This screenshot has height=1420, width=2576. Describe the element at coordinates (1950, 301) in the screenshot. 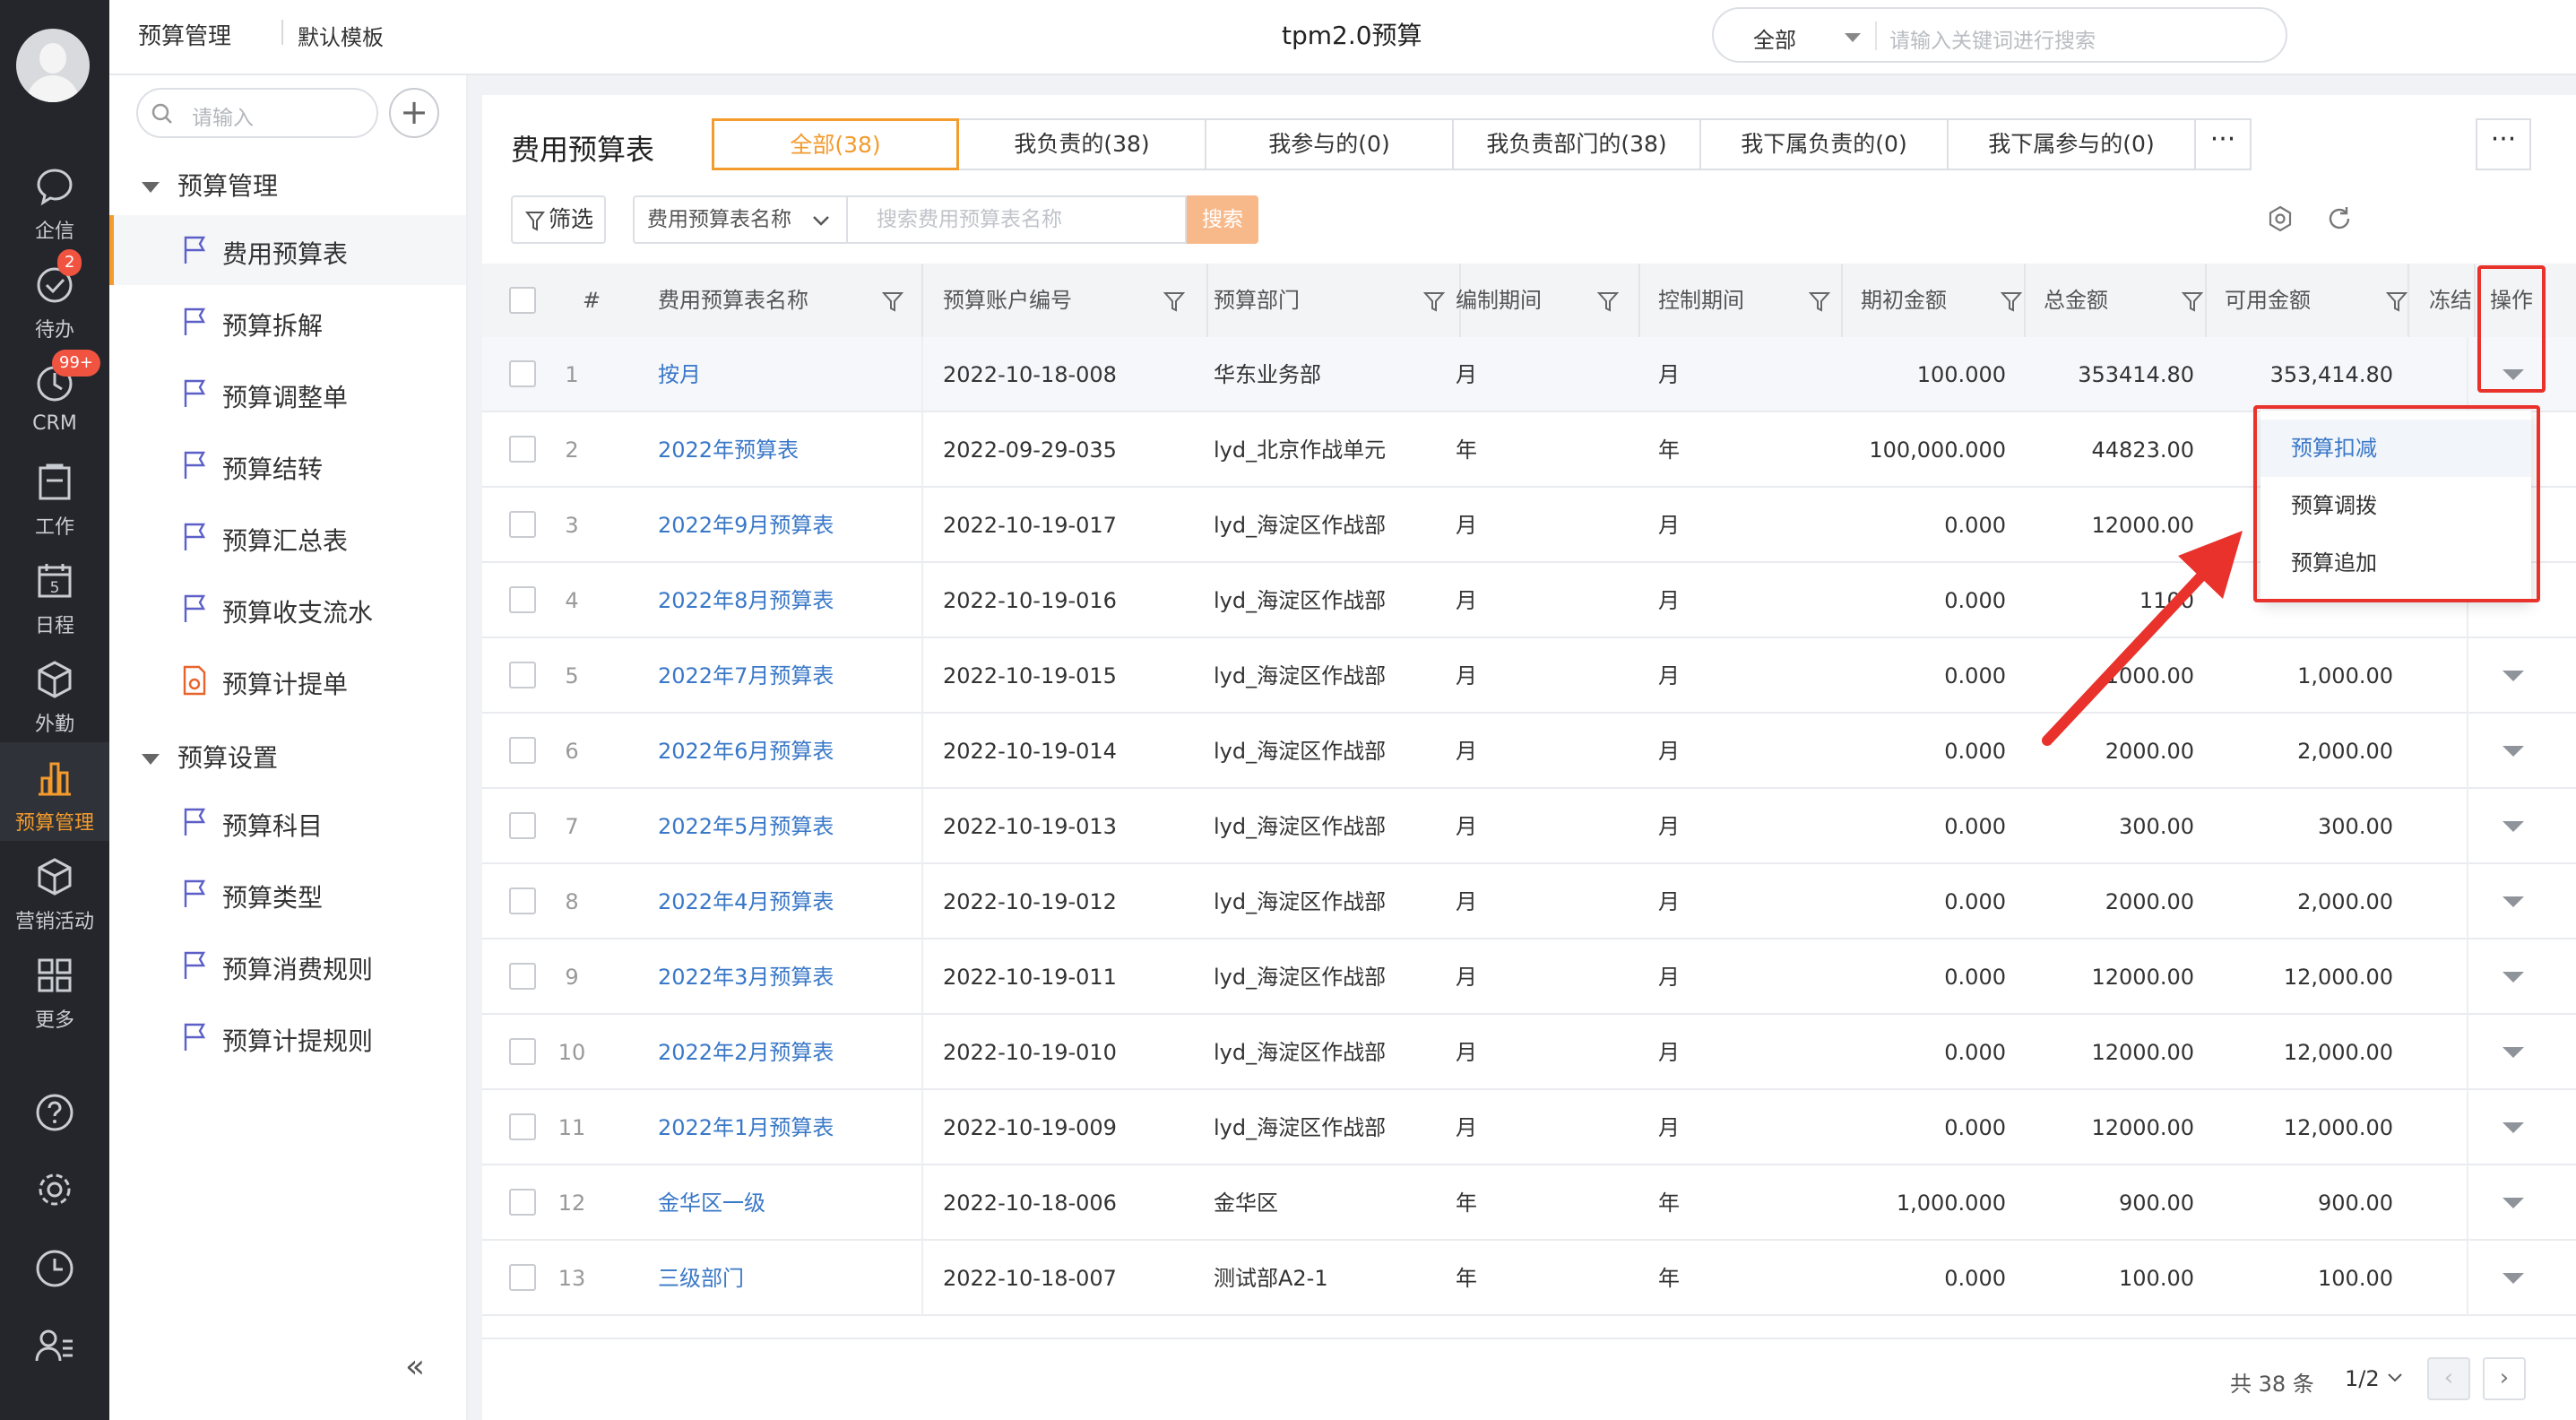

I see `col-initial-amount: 期初金额` at that location.